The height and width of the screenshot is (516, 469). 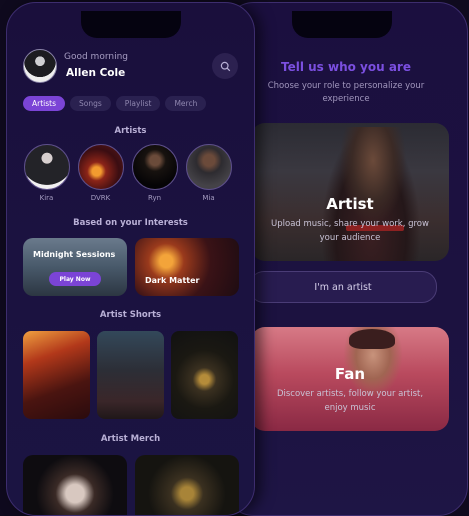 I want to click on search-button, so click(x=225, y=66).